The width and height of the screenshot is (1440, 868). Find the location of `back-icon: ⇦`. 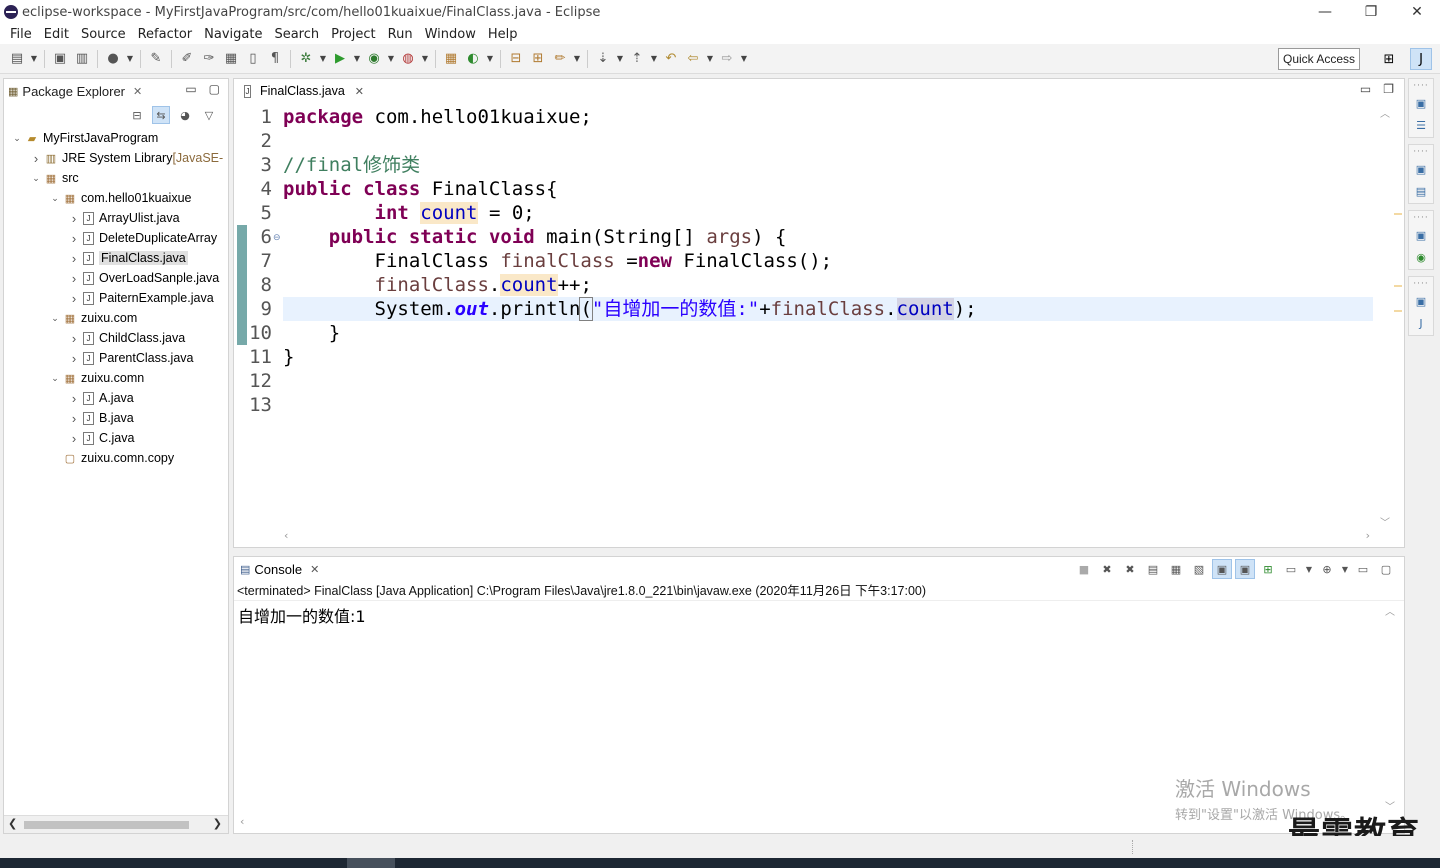

back-icon: ⇦ is located at coordinates (693, 59).